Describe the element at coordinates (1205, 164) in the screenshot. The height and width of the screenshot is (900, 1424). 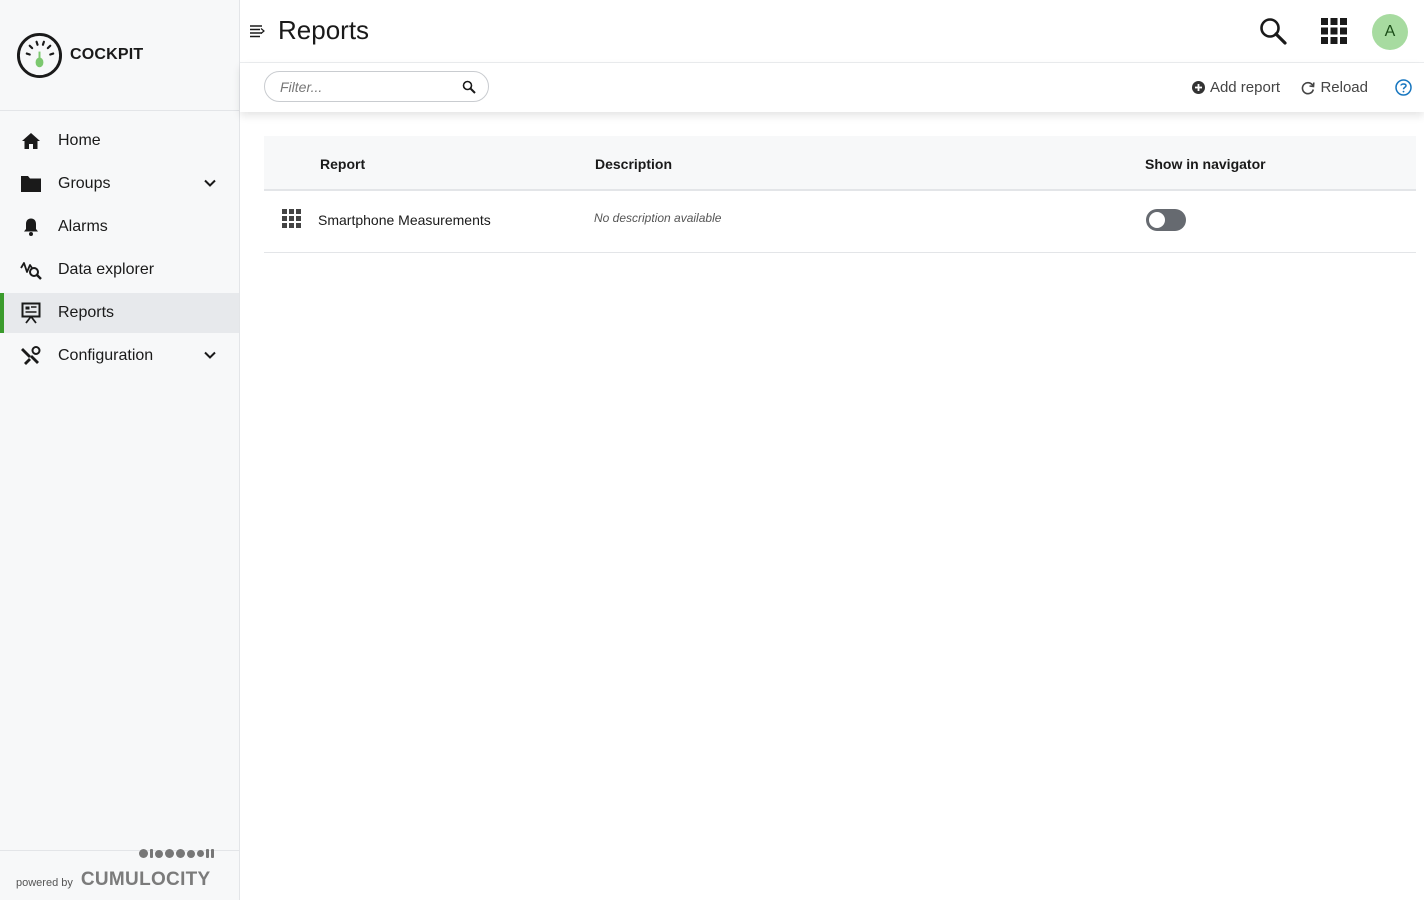
I see `column-header-show-in-navigator: Show in navigator` at that location.